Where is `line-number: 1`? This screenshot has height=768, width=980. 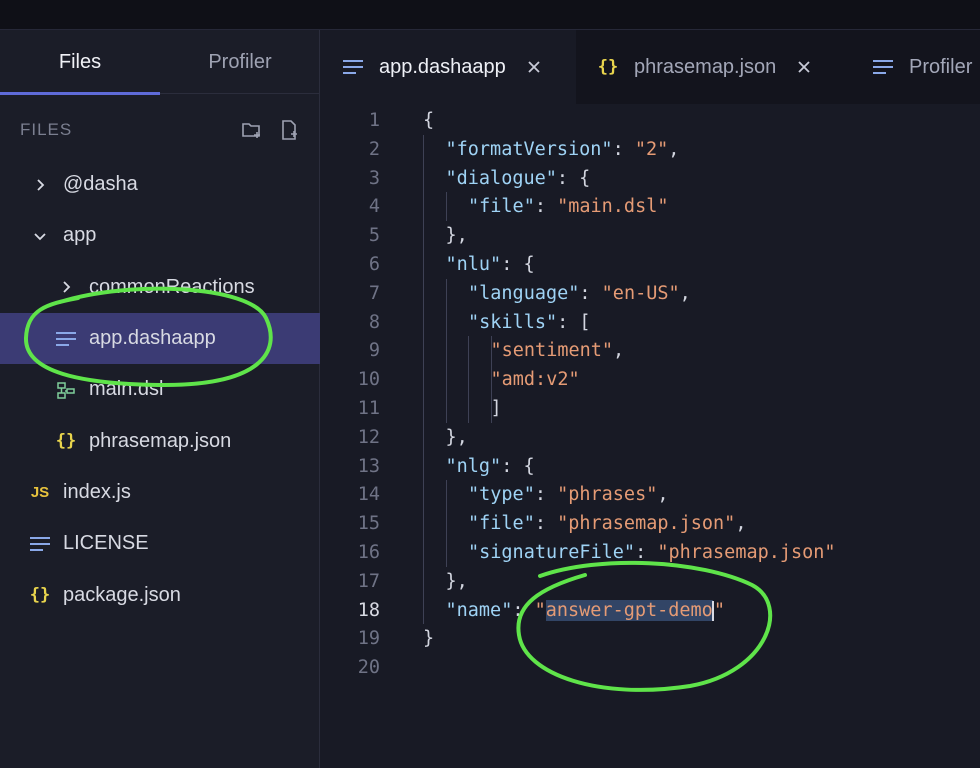 line-number: 1 is located at coordinates (374, 120).